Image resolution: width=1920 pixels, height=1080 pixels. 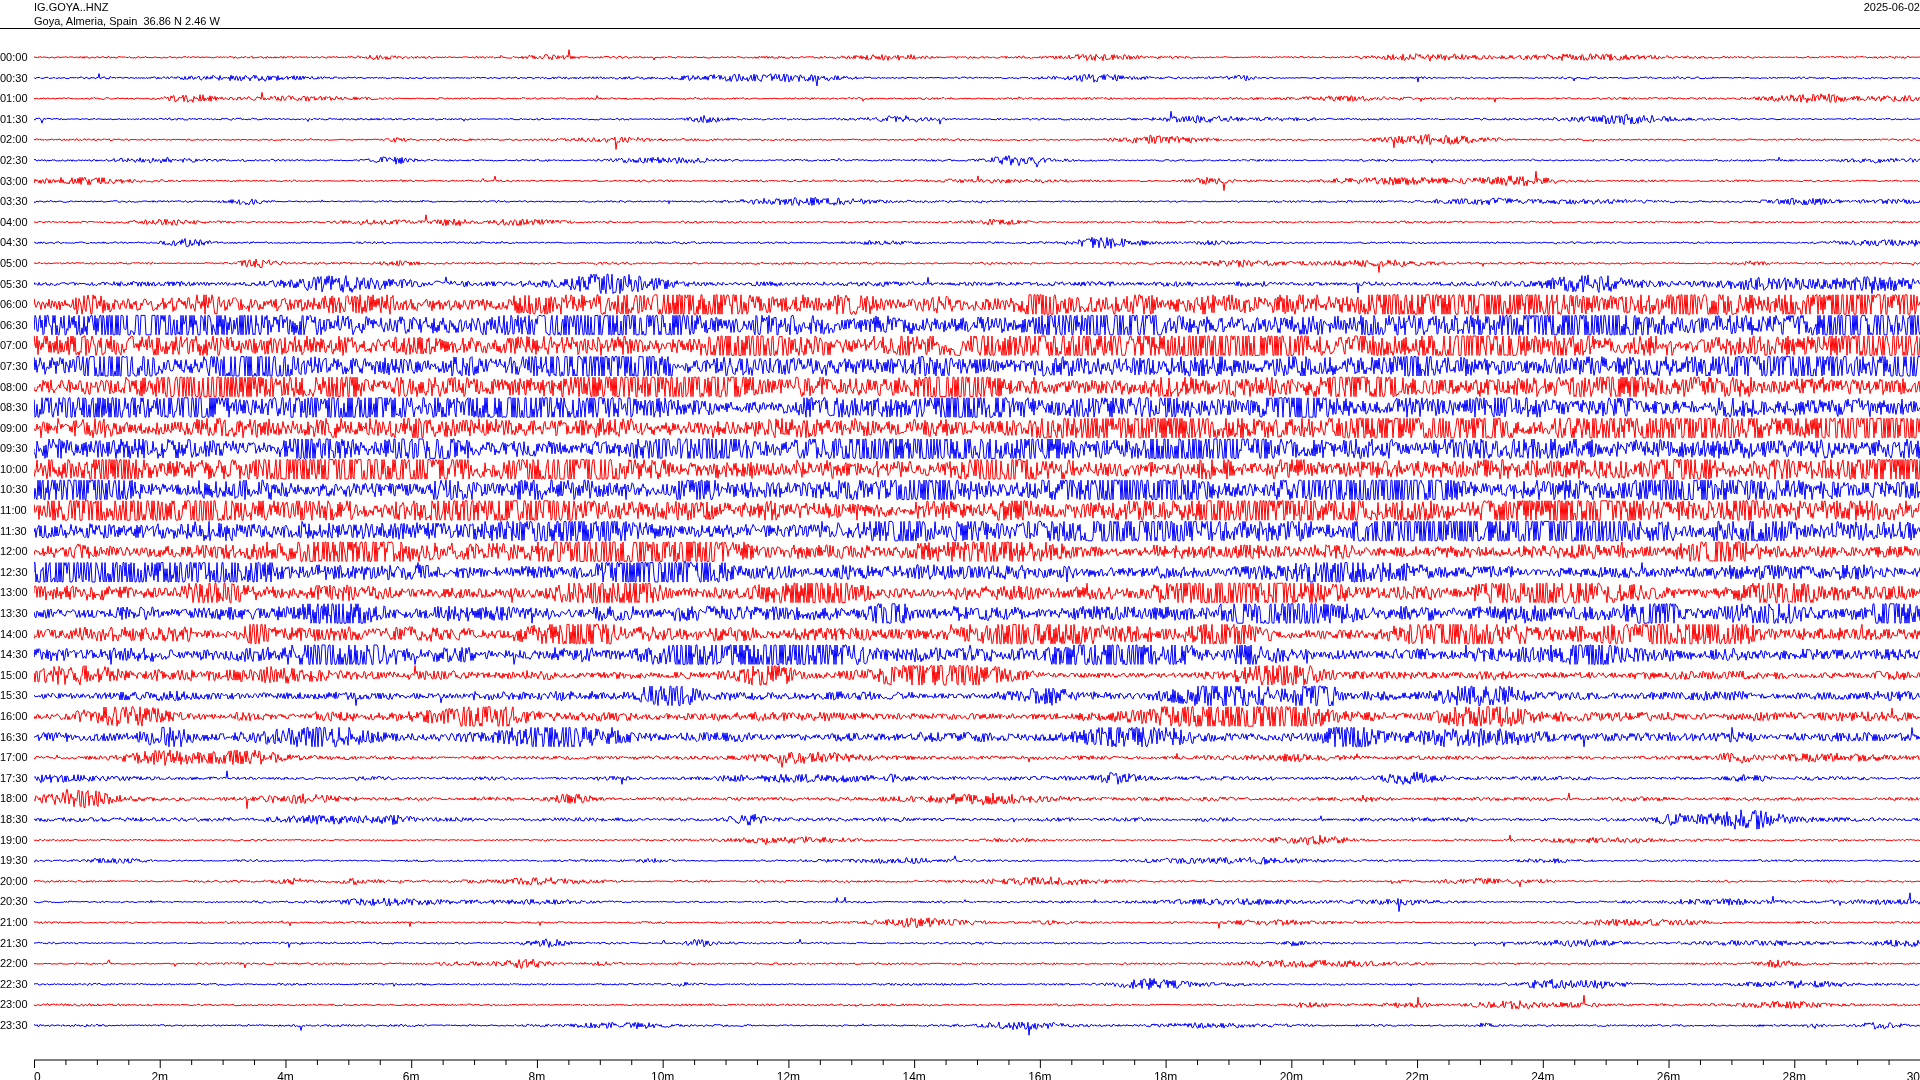 What do you see at coordinates (14, 346) in the screenshot?
I see `time-label: 07:00` at bounding box center [14, 346].